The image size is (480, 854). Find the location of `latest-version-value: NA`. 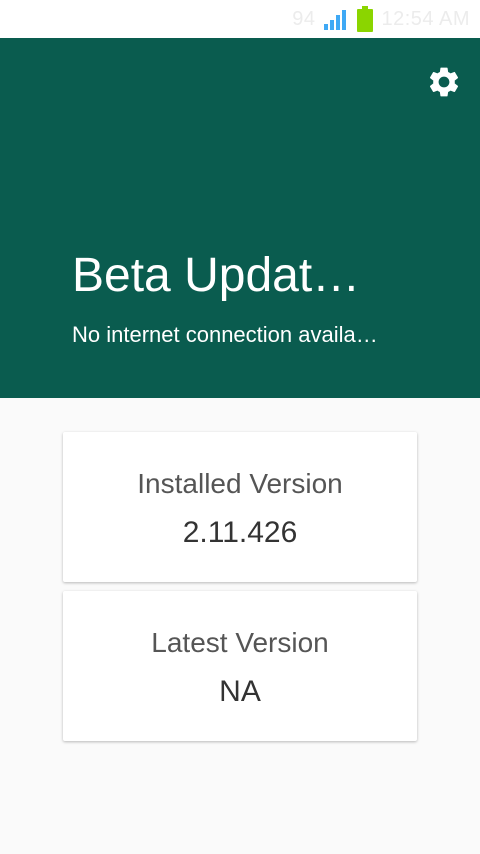

latest-version-value: NA is located at coordinates (240, 691).